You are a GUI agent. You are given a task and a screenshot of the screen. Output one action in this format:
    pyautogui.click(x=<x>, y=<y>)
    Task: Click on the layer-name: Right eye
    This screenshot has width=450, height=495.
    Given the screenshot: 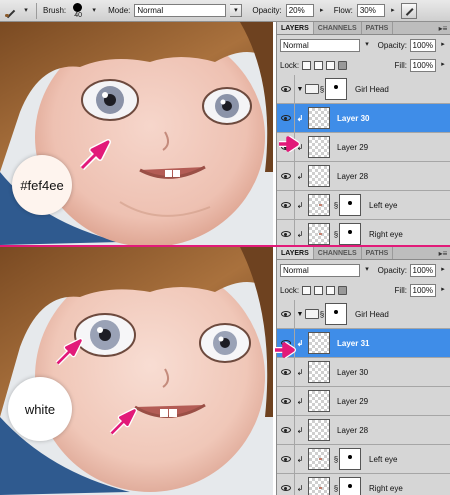 What is the action you would take?
    pyautogui.click(x=386, y=234)
    